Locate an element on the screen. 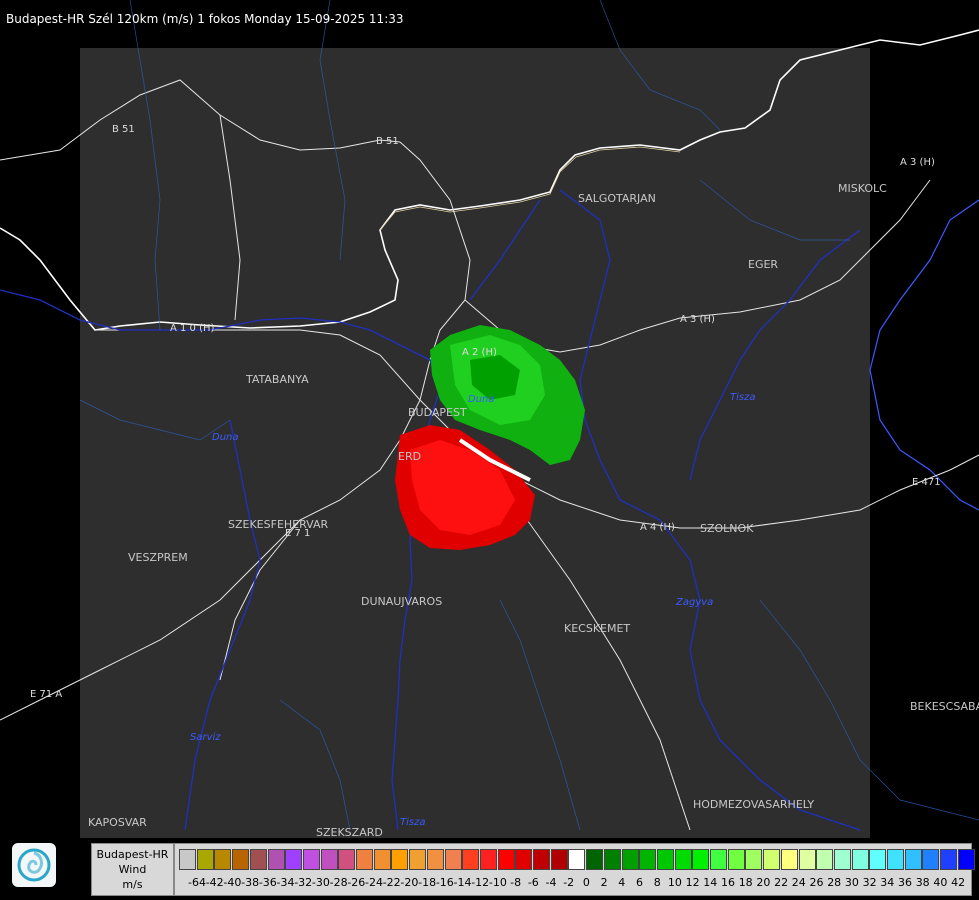  legend-tick-label: -34 is located at coordinates (285, 882).